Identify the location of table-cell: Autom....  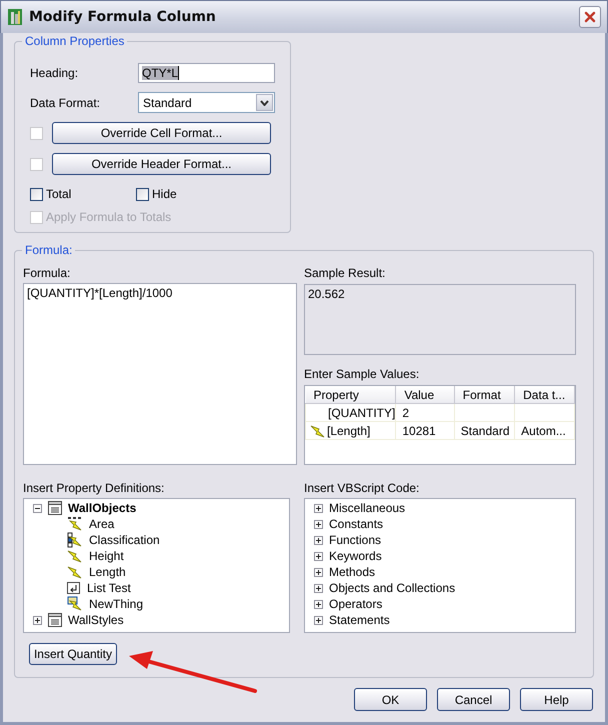
(543, 431).